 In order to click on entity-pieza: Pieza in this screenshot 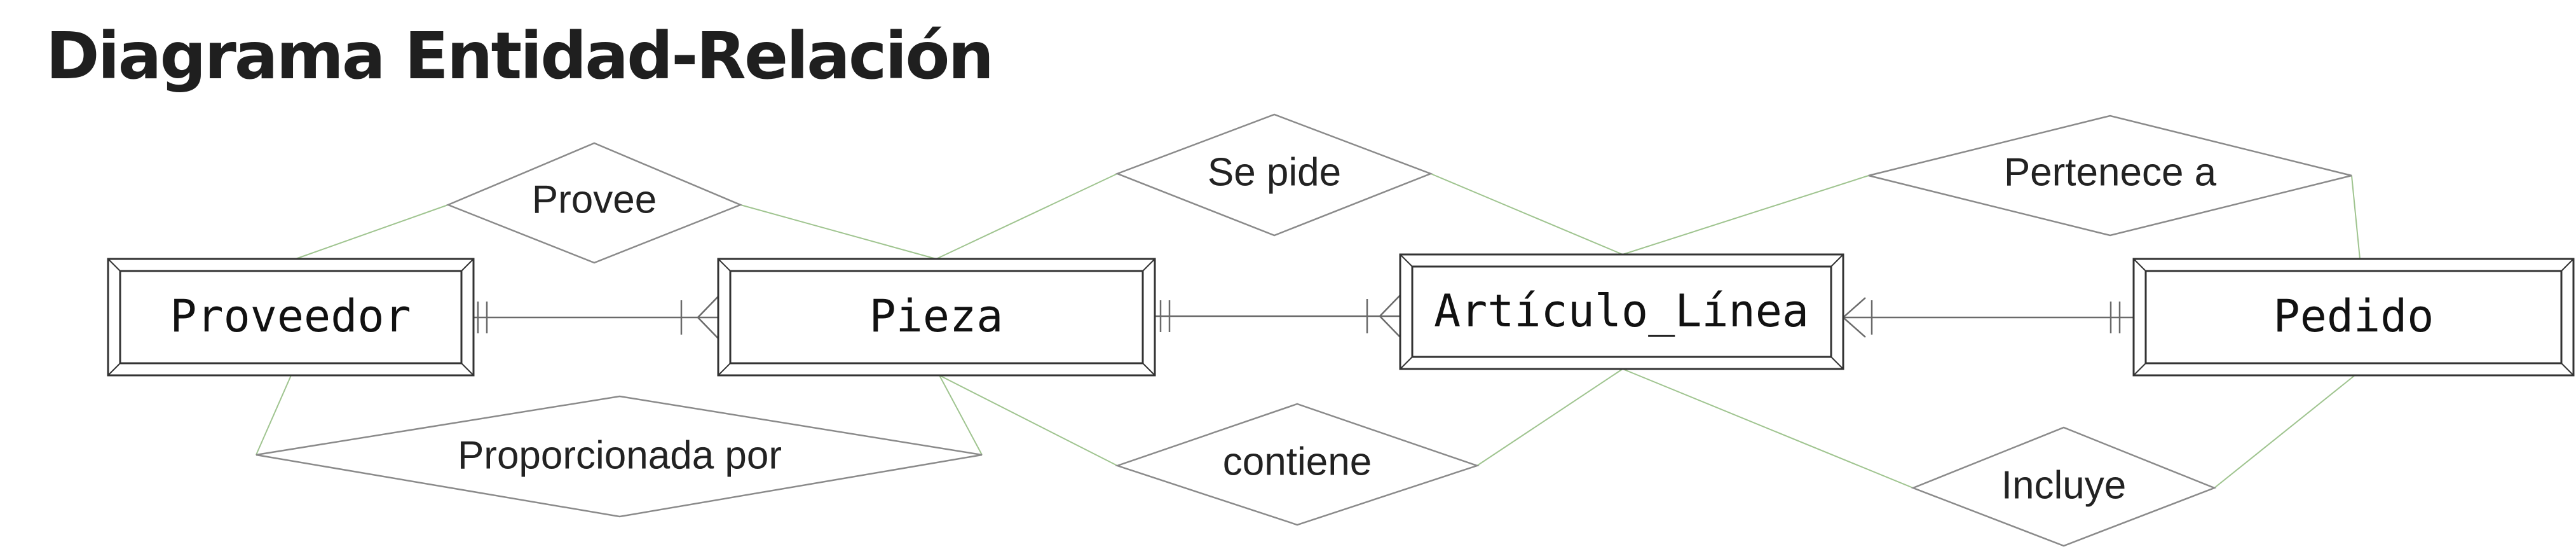, I will do `click(936, 317)`.